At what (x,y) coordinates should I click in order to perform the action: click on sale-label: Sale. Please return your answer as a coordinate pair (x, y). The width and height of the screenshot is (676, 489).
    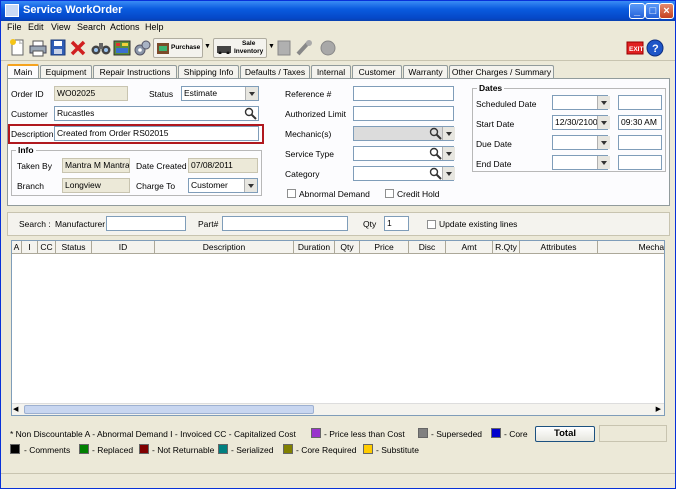
    Looking at the image, I should click on (248, 43).